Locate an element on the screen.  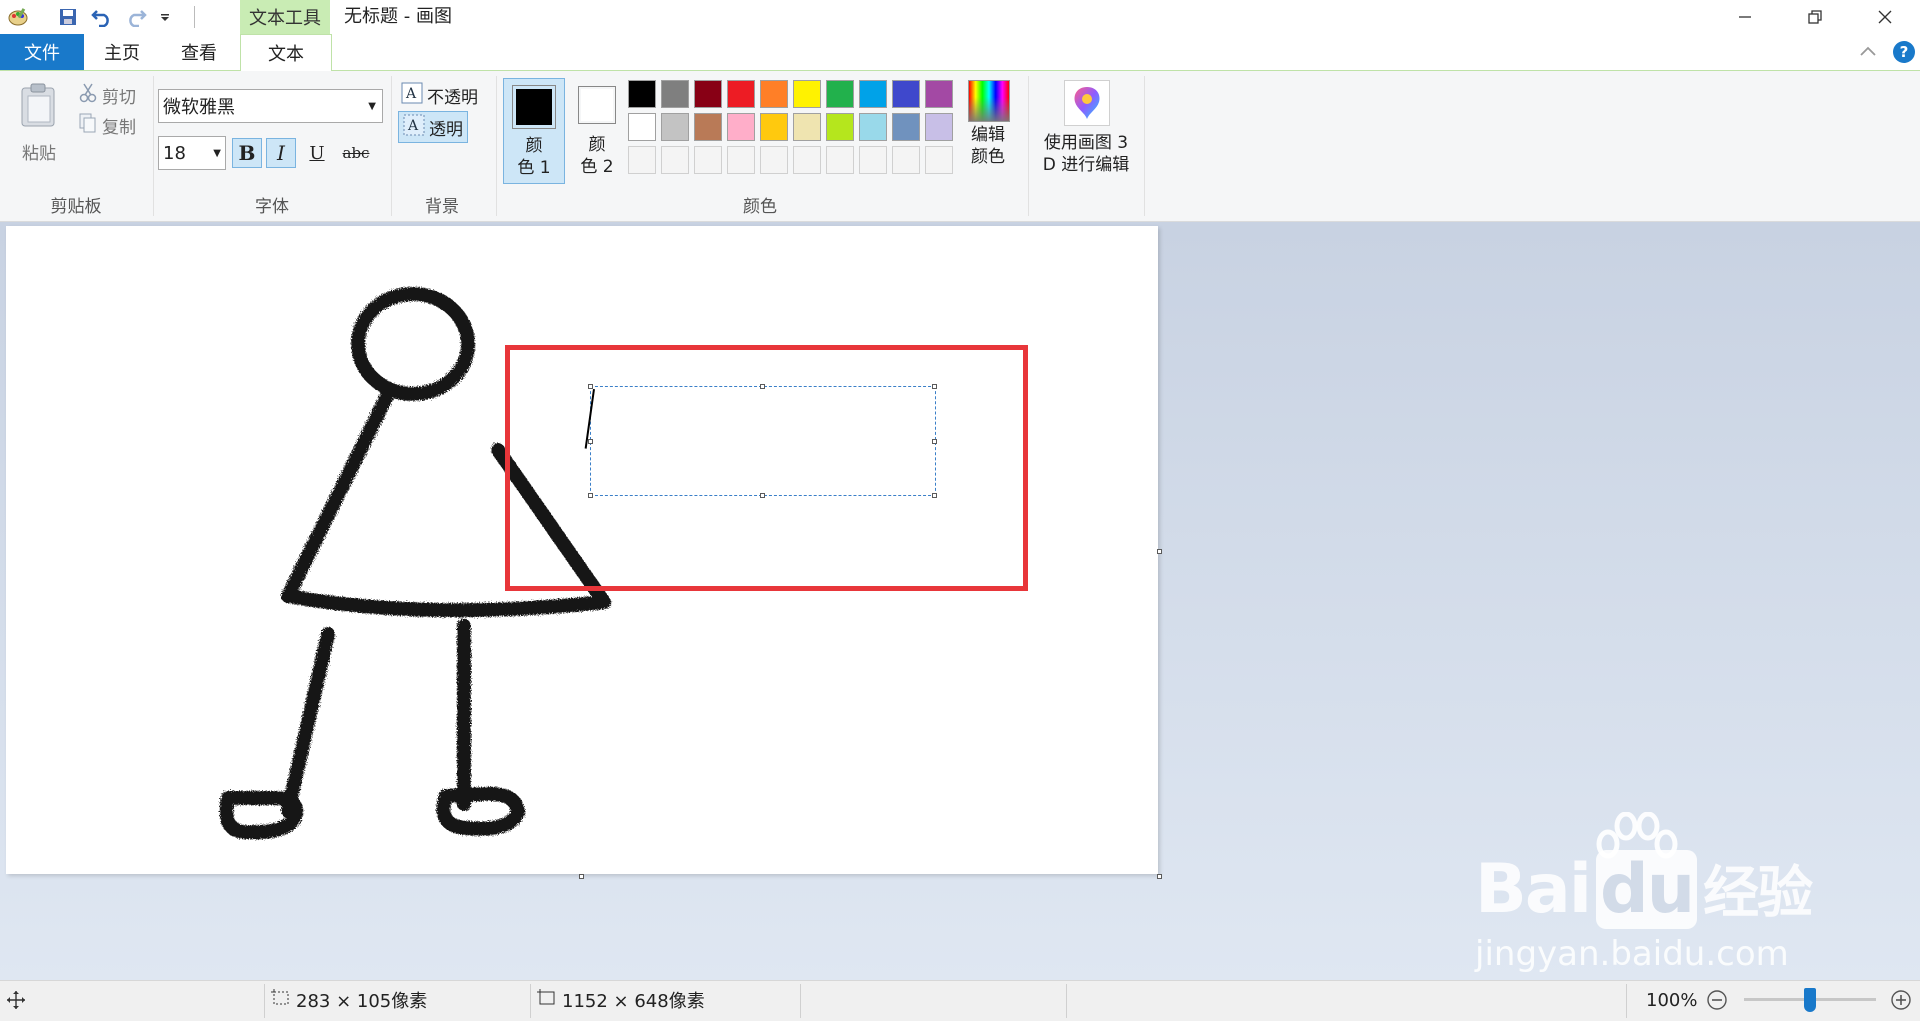
tab-home: 主页 is located at coordinates (122, 52).